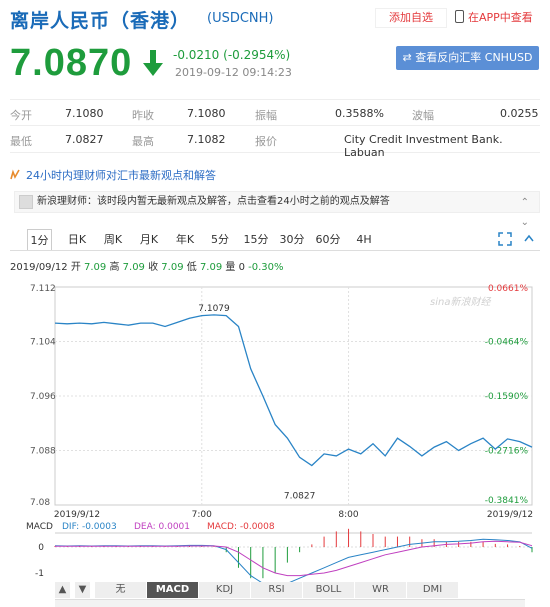 This screenshot has height=607, width=550. I want to click on y-tick-label: 7.112, so click(43, 289).